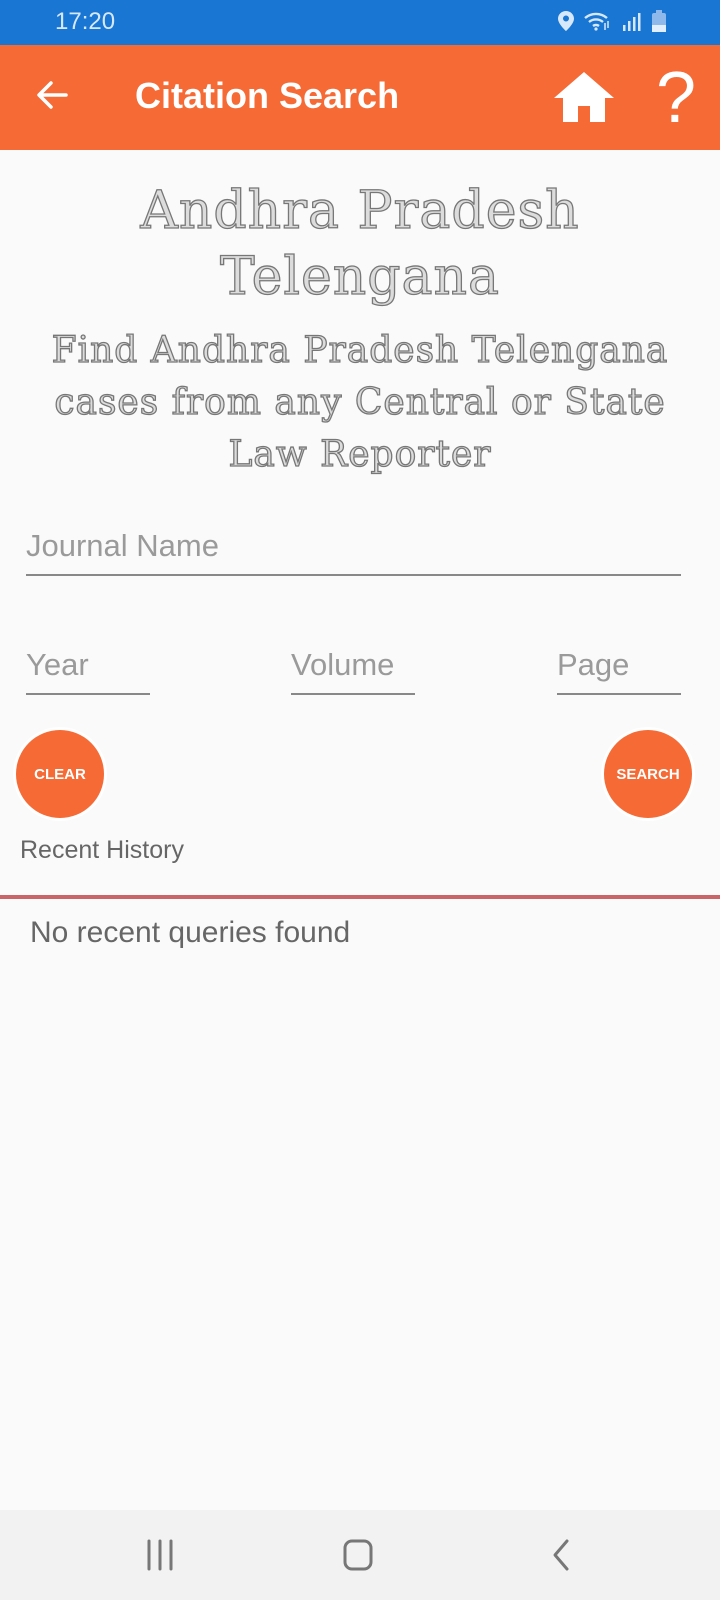  I want to click on app-bar: Citation Search ?, so click(360, 97).